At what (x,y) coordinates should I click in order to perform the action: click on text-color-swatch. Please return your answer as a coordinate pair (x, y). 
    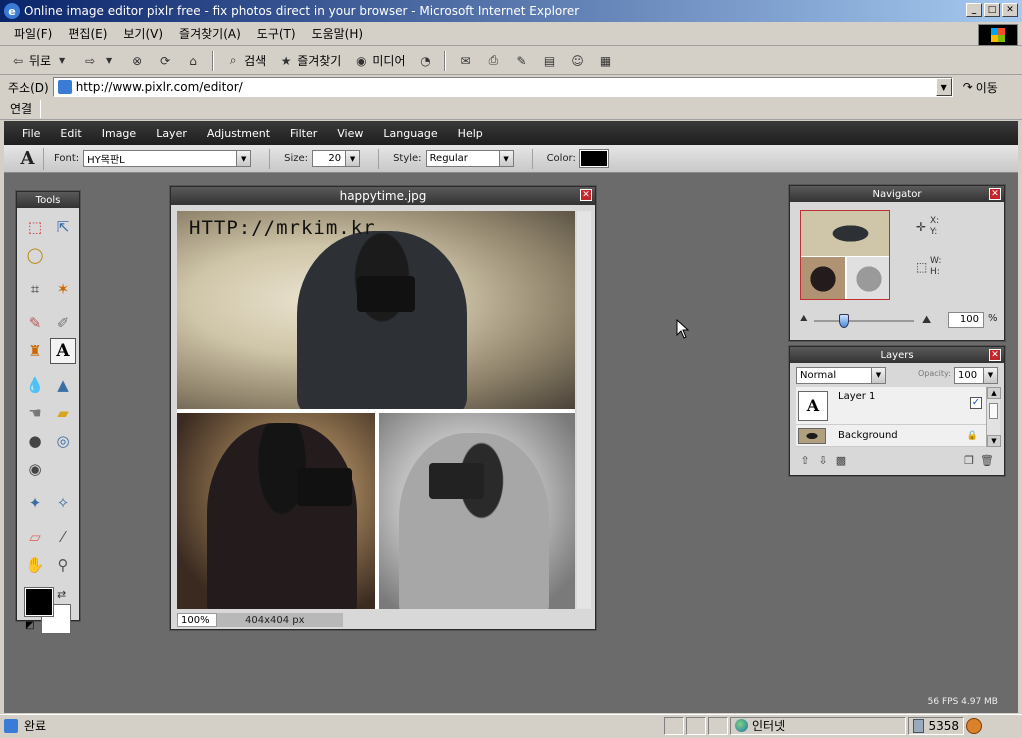
    Looking at the image, I should click on (593, 158).